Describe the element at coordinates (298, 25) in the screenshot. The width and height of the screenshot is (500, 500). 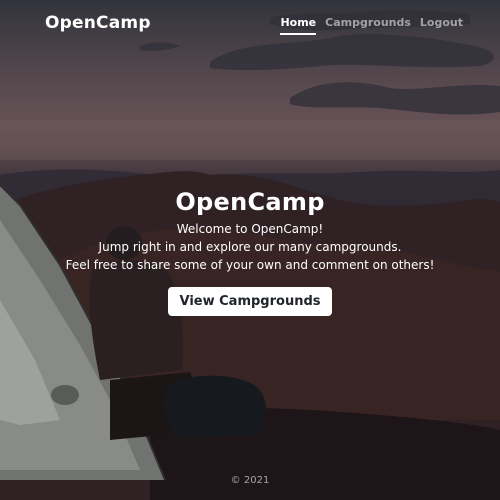
I see `nav-link-home: Home` at that location.